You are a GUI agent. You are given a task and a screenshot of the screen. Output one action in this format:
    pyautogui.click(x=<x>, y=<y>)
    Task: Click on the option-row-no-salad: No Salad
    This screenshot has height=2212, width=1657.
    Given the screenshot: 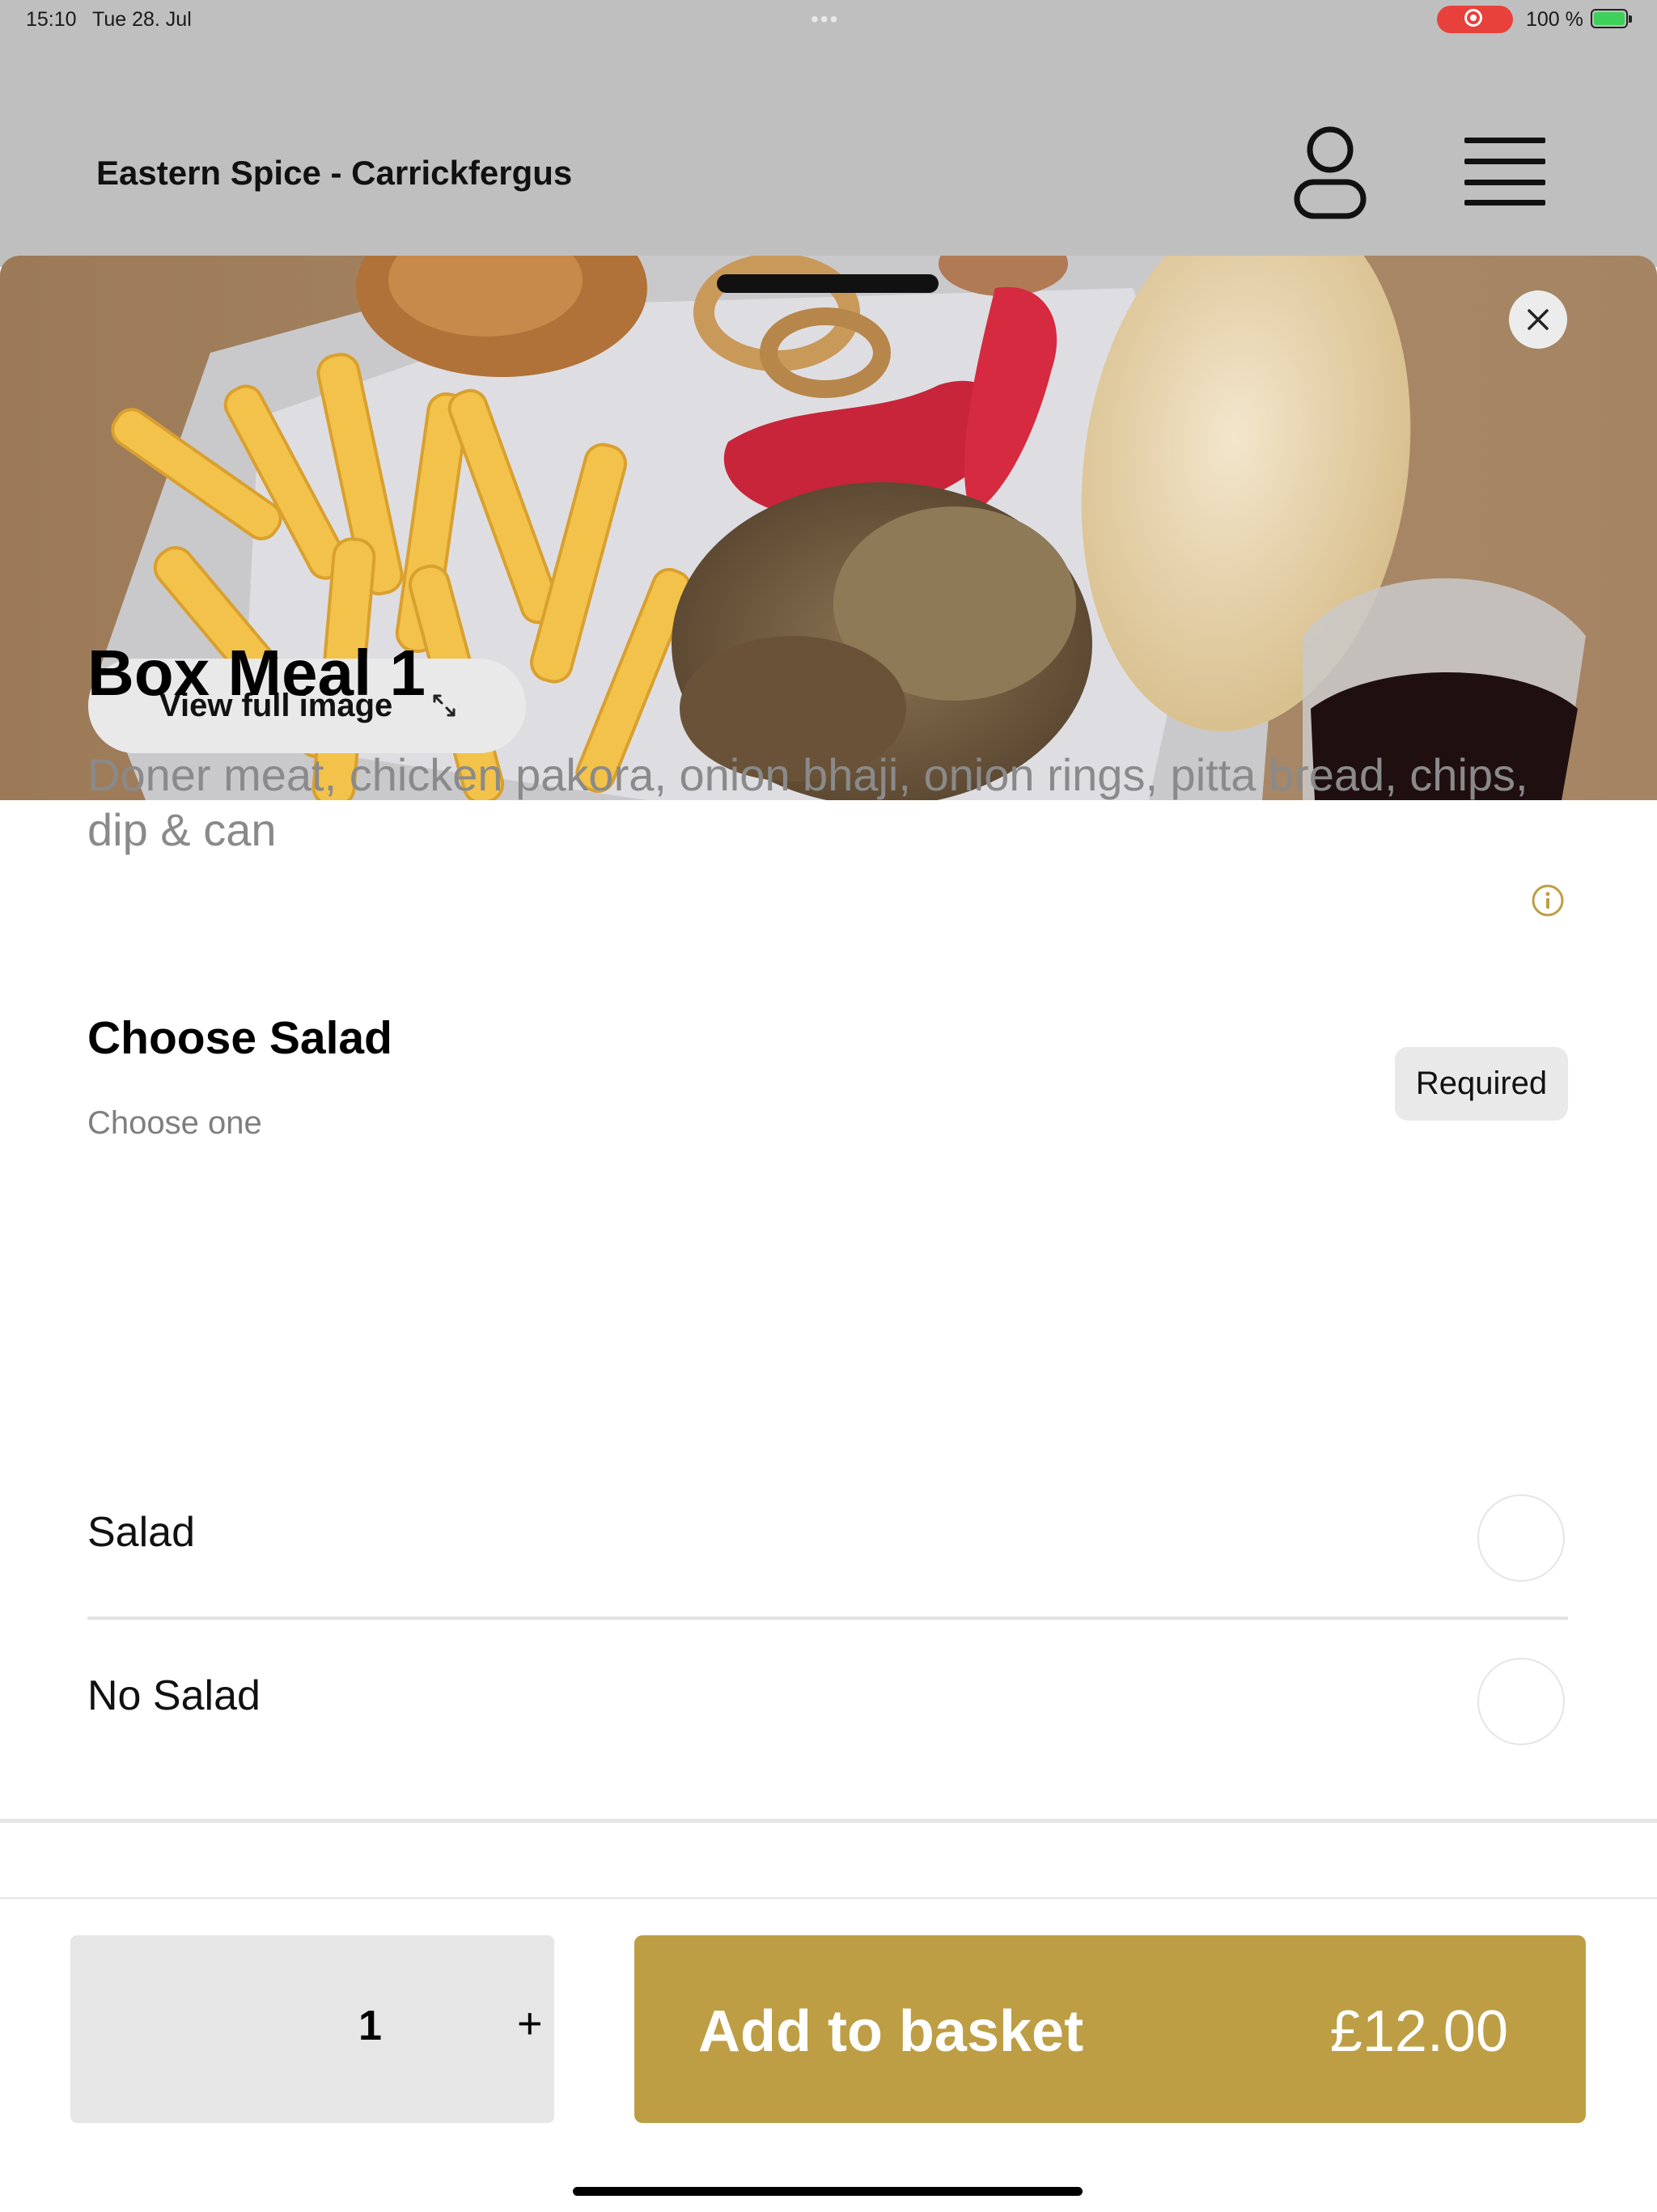 What is the action you would take?
    pyautogui.click(x=827, y=1700)
    